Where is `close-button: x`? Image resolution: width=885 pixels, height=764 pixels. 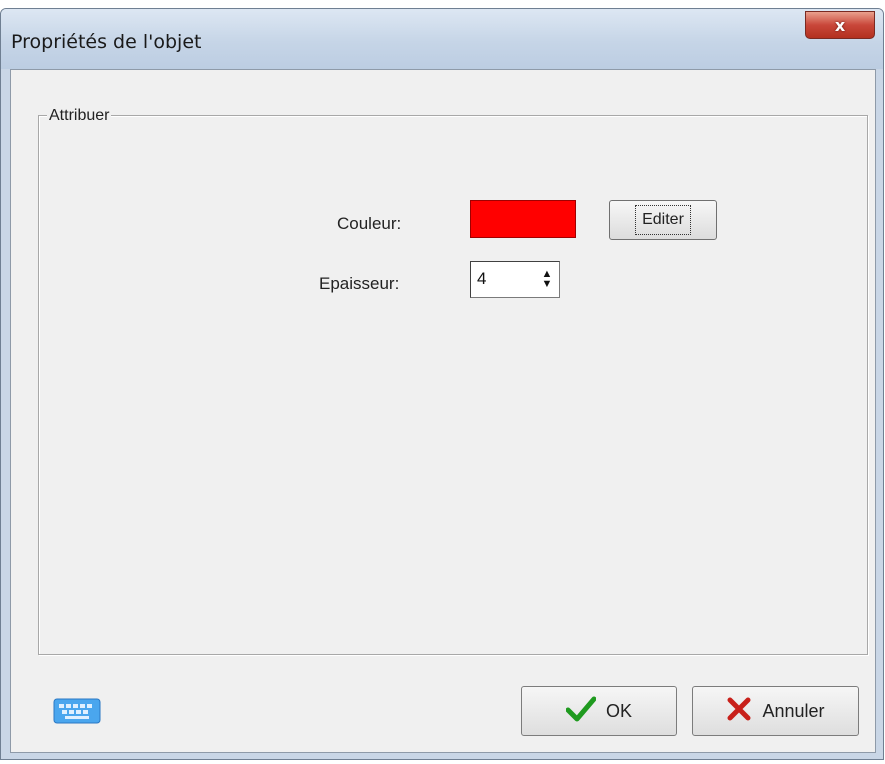 close-button: x is located at coordinates (840, 25).